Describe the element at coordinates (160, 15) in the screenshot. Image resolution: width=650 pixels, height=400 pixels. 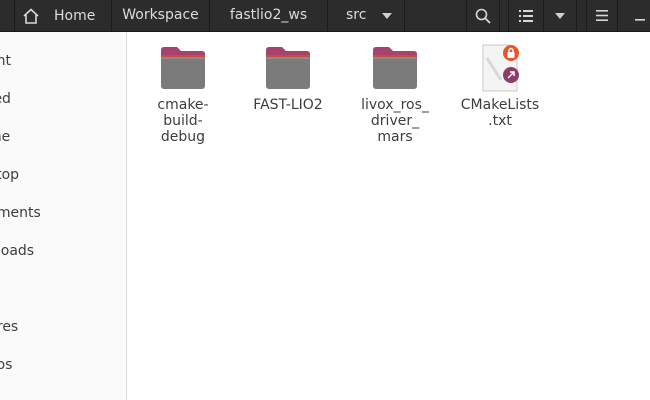
I see `breadcrumb-workspace: Workspace` at that location.